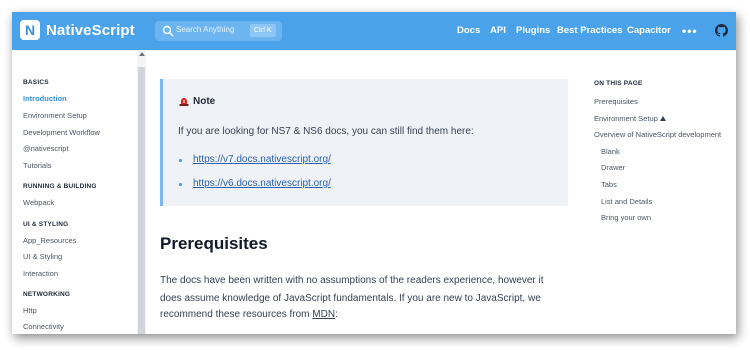  I want to click on sidebar-item-environment-setup: Environment Setup, so click(55, 115).